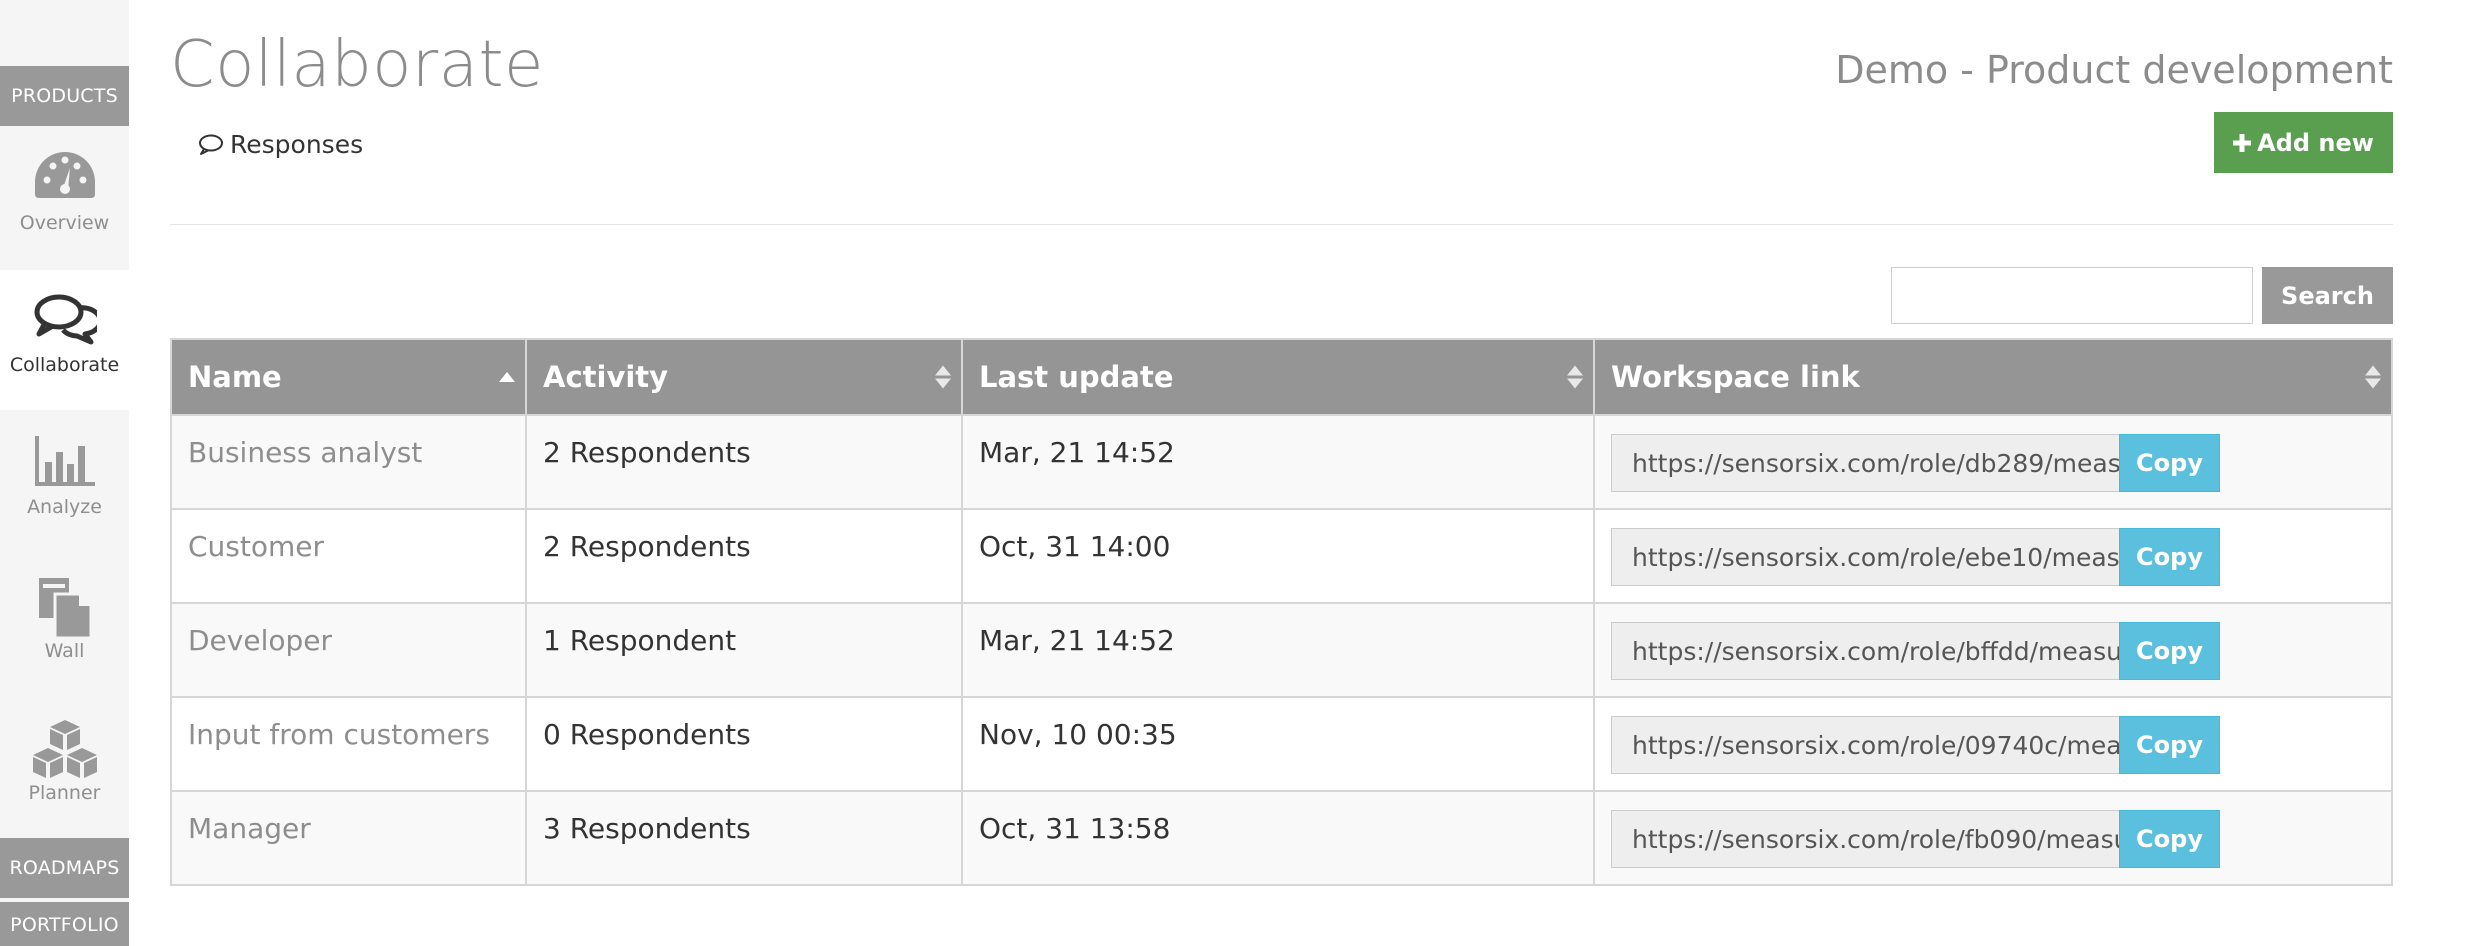  What do you see at coordinates (2327, 295) in the screenshot?
I see `search-button: Search` at bounding box center [2327, 295].